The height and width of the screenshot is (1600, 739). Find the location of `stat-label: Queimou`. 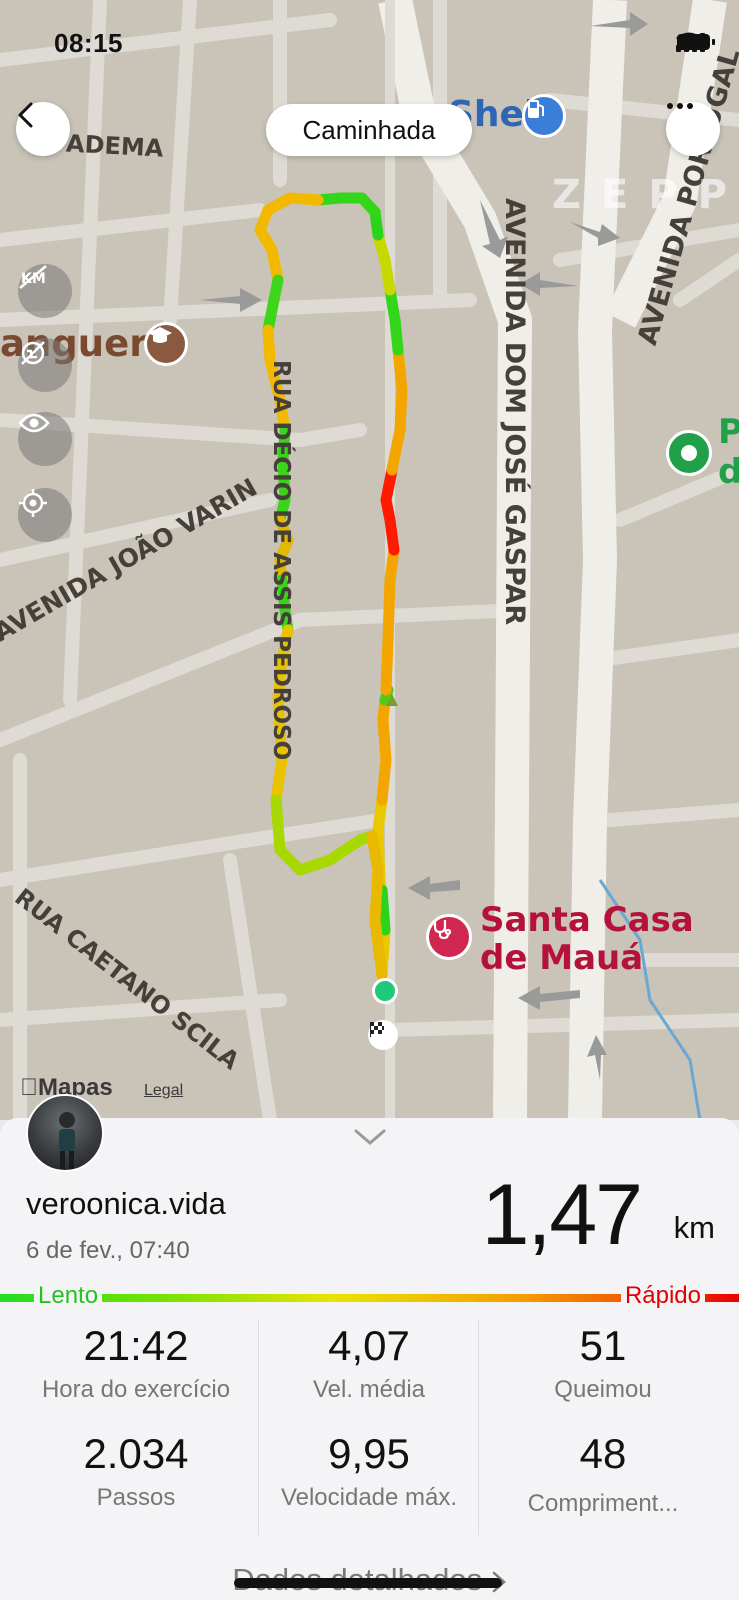

stat-label: Queimou is located at coordinates (603, 1389).